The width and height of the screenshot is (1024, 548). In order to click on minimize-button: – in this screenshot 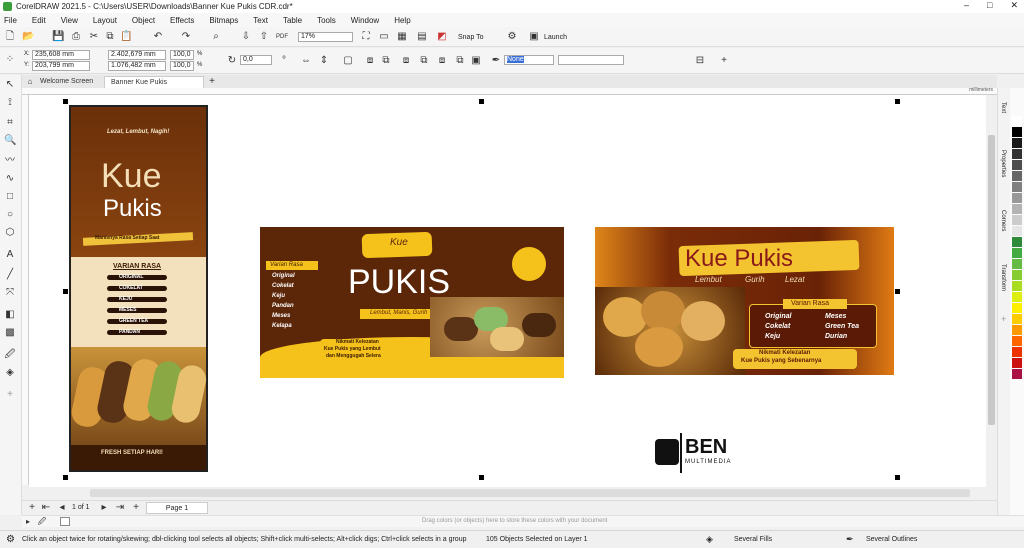, I will do `click(966, 5)`.